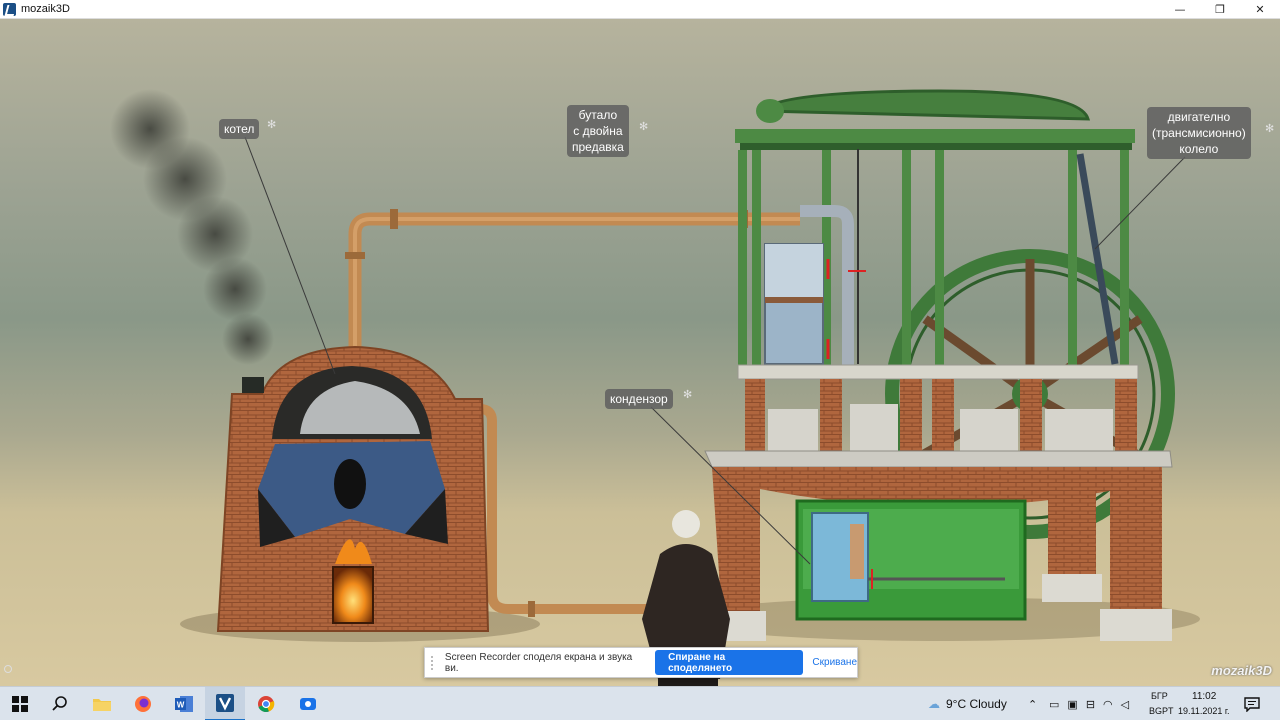  I want to click on mozaik-icon, so click(225, 703).